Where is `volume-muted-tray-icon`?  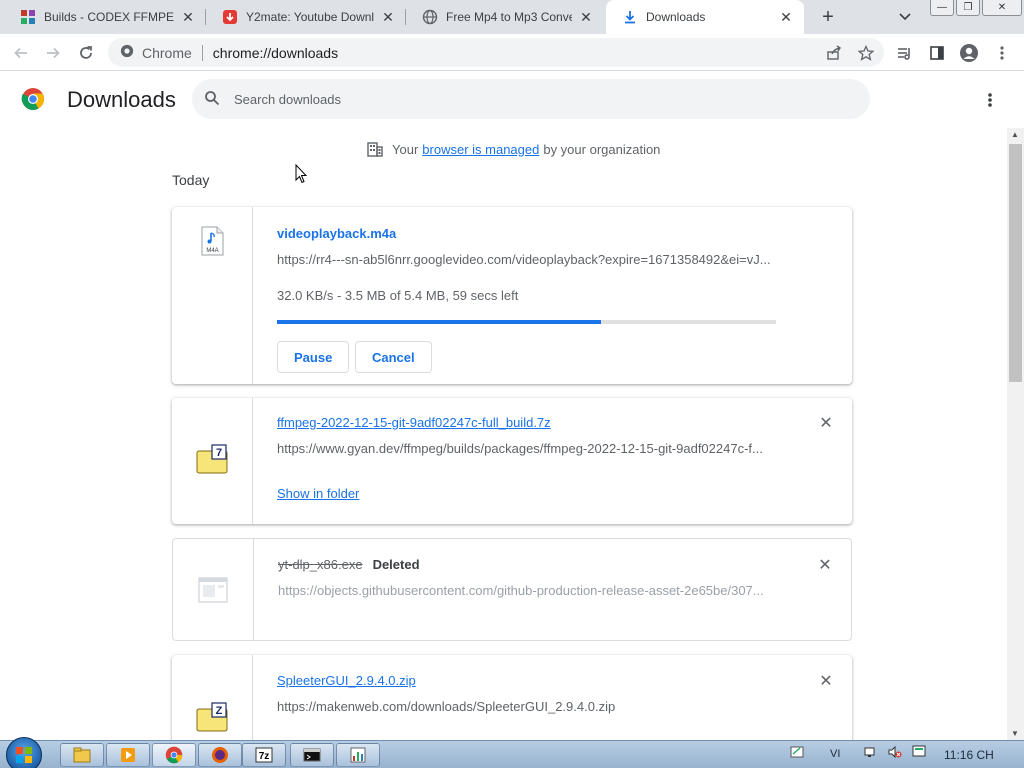
volume-muted-tray-icon is located at coordinates (895, 753).